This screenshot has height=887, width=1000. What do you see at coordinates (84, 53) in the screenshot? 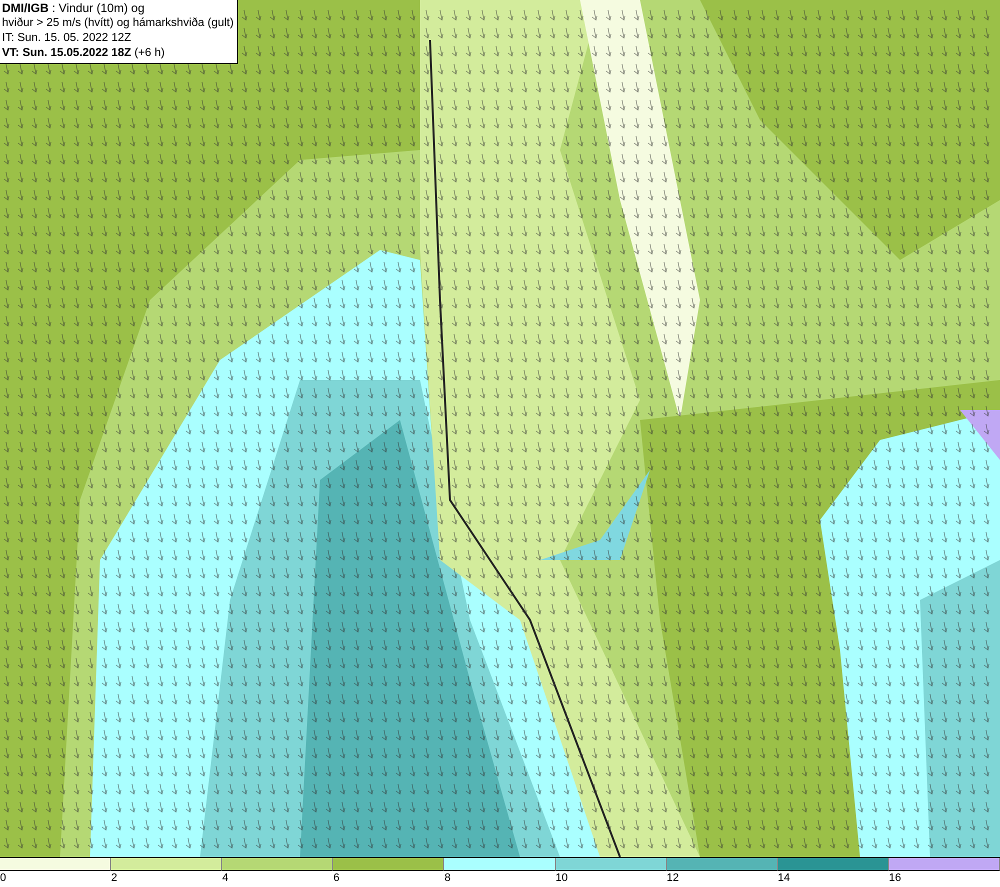
I see `caption-line: VT: Sun. 15.05.2022 18Z (+6 h)` at bounding box center [84, 53].